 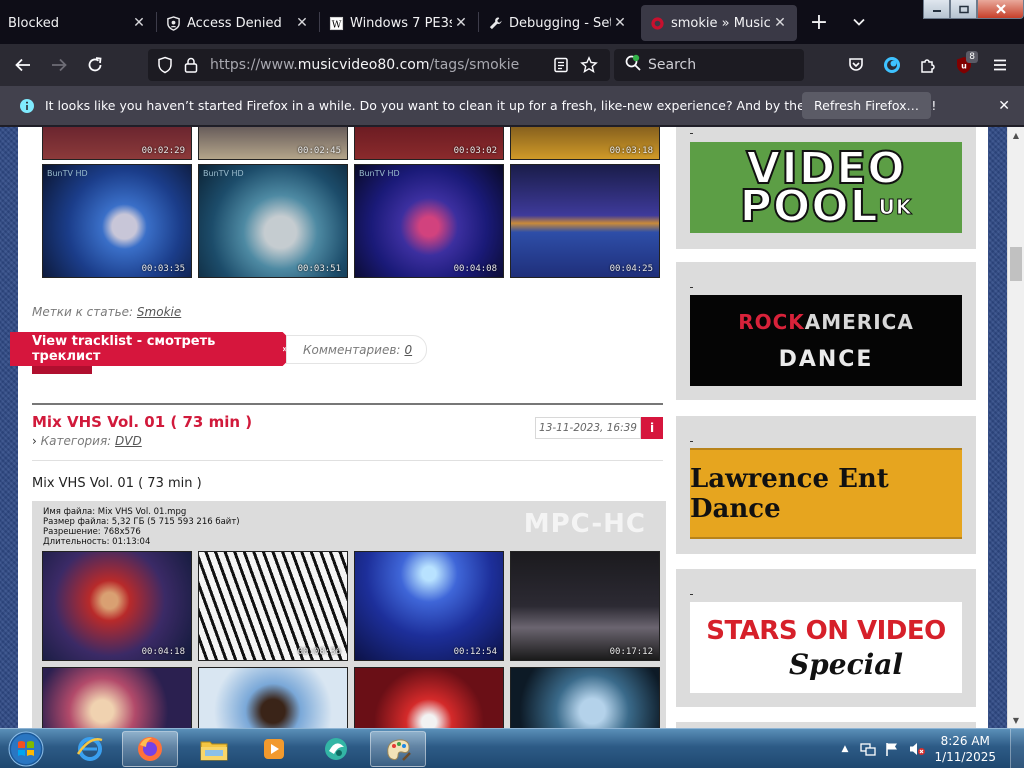 I want to click on video-thumbnail: 00:04:25, so click(x=585, y=221).